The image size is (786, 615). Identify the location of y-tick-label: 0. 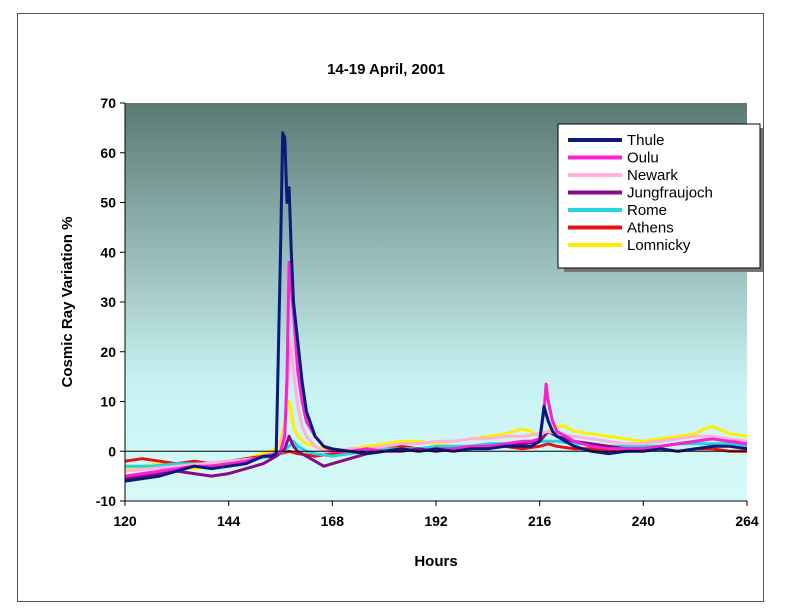
(112, 451).